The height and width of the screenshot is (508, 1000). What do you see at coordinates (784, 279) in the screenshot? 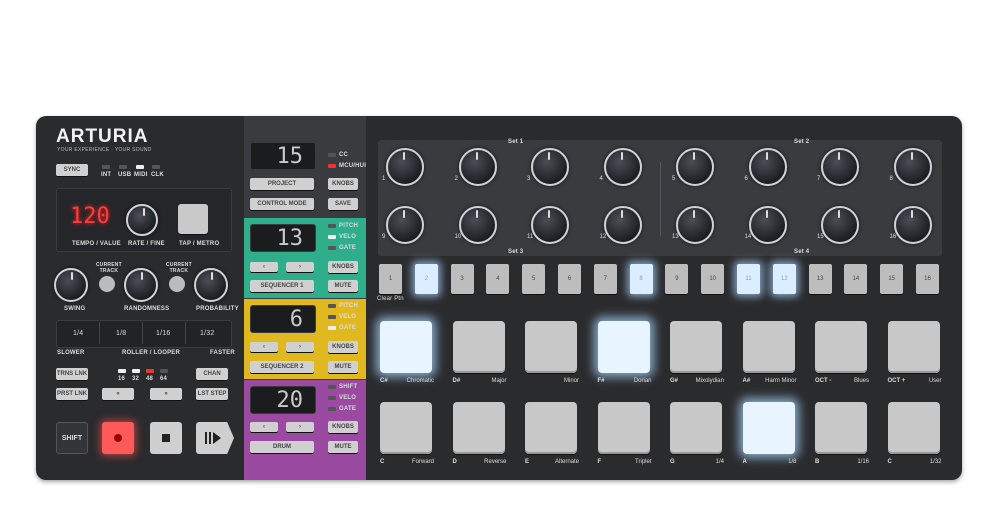
I see `step-button: 12` at bounding box center [784, 279].